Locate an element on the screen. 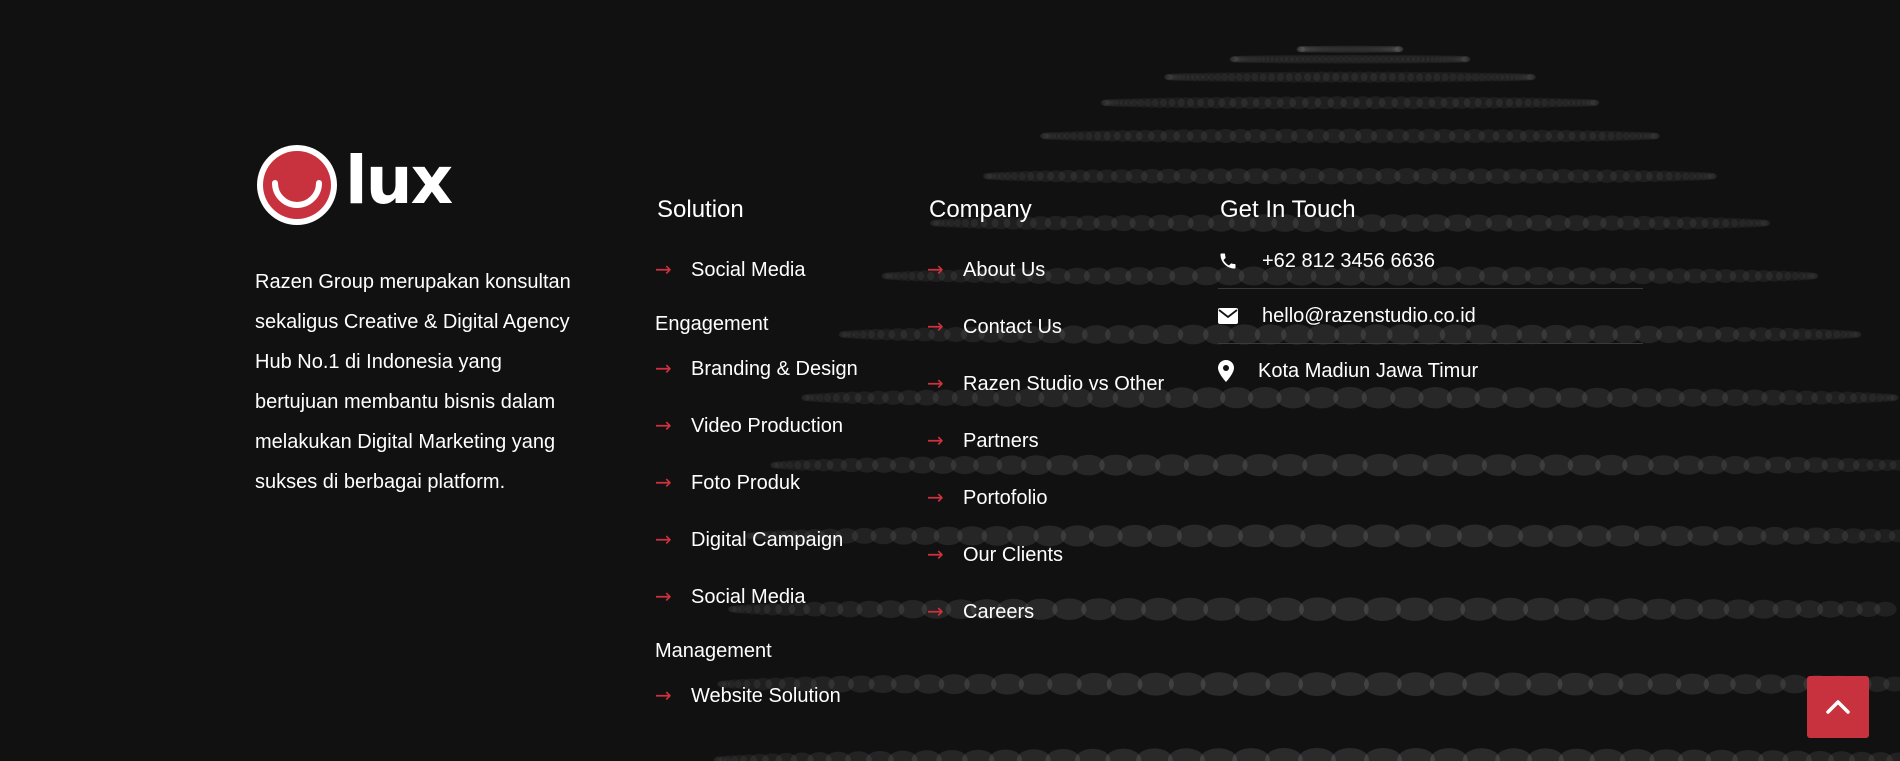  company-link: → Partners is located at coordinates (1057, 440).